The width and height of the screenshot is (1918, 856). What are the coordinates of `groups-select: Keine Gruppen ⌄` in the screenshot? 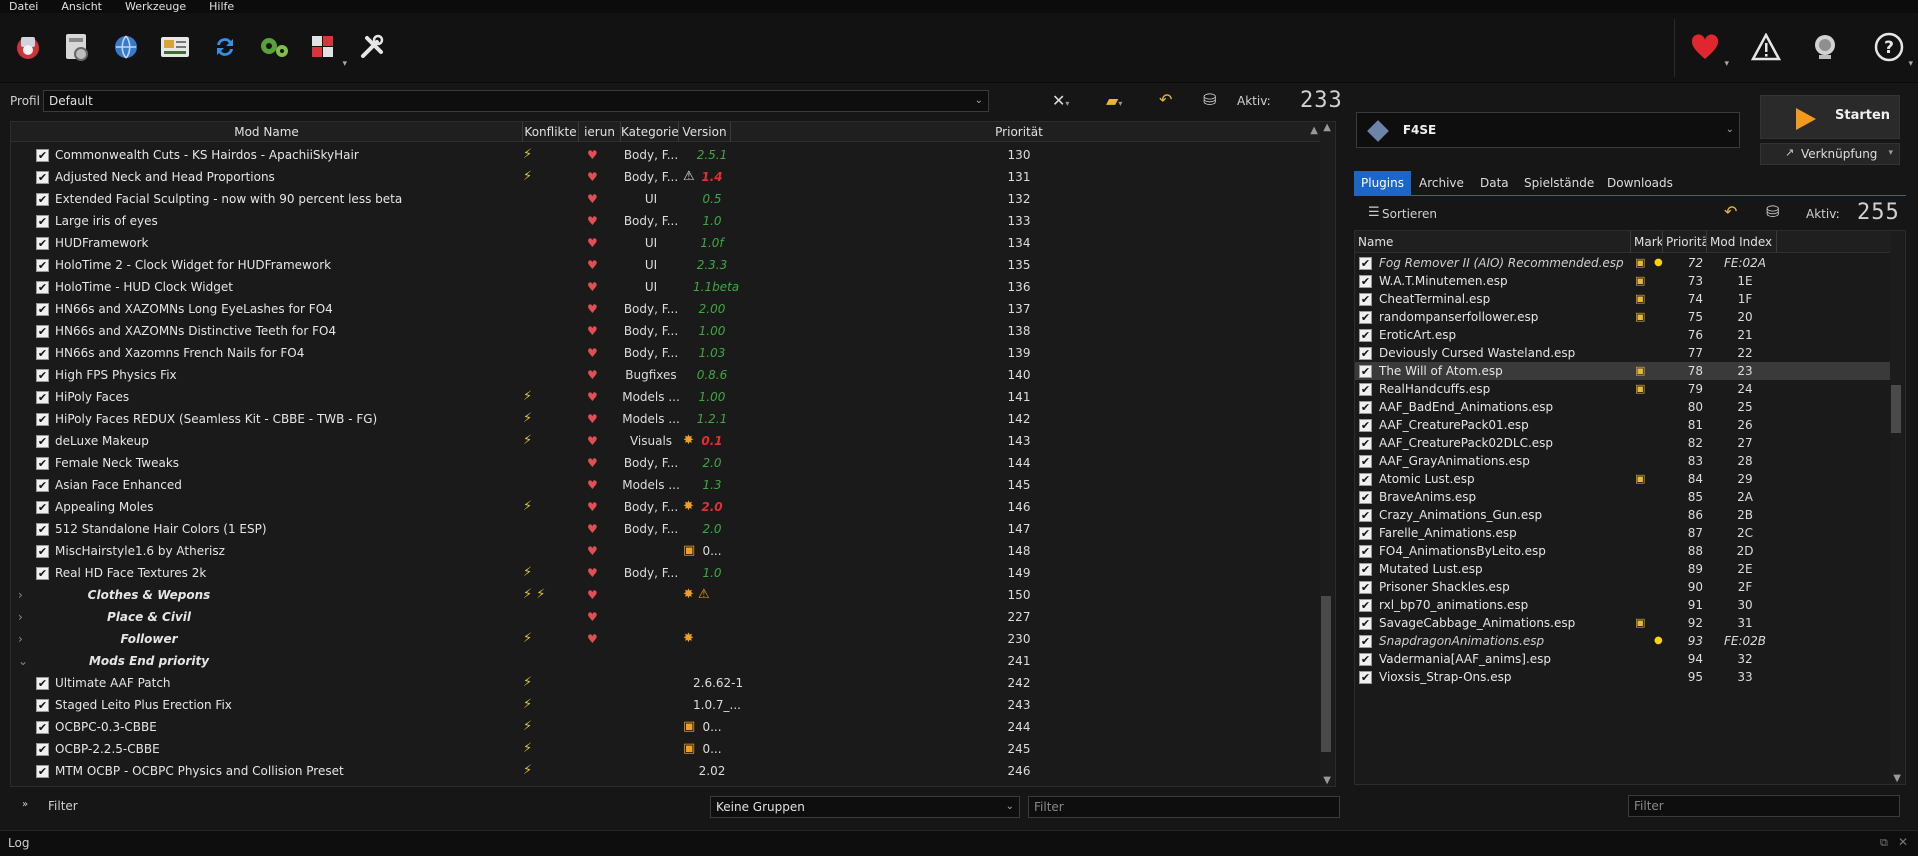 It's located at (865, 807).